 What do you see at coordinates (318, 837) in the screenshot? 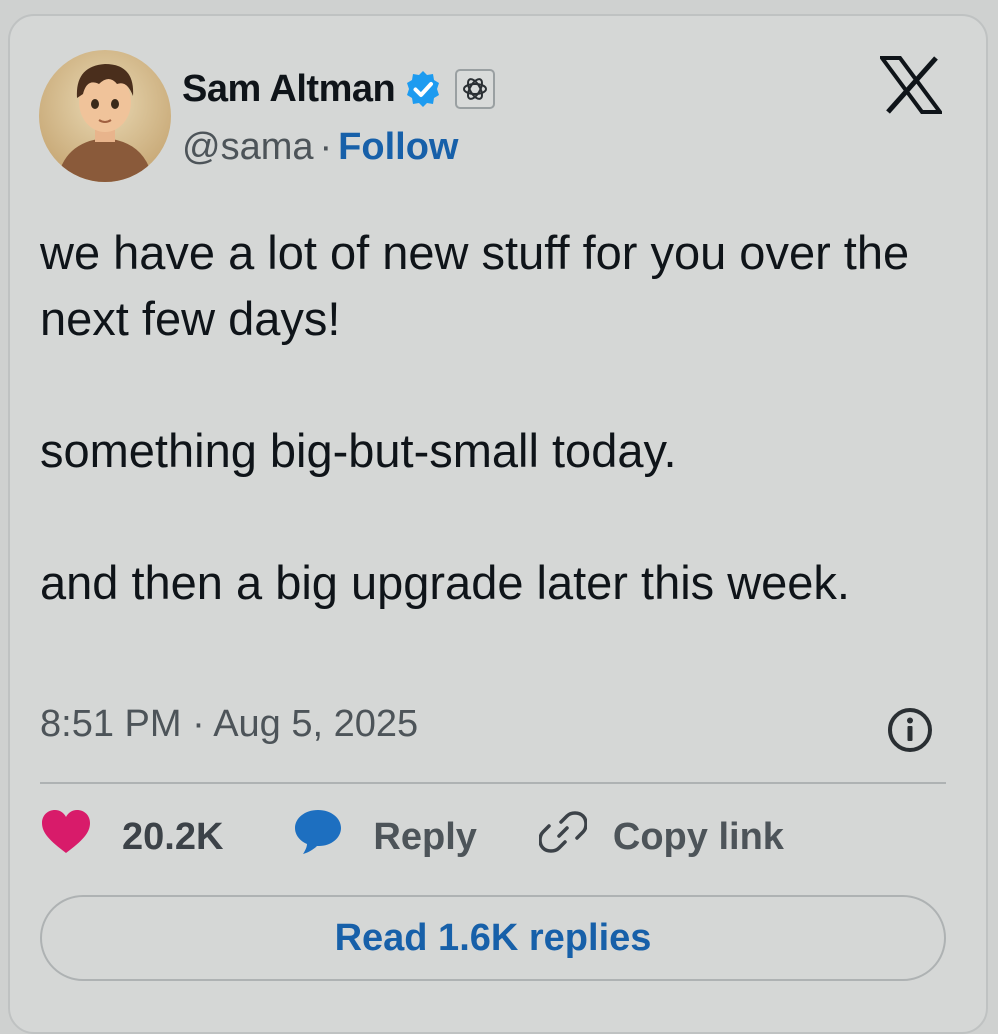
I see `speech-bubble-icon` at bounding box center [318, 837].